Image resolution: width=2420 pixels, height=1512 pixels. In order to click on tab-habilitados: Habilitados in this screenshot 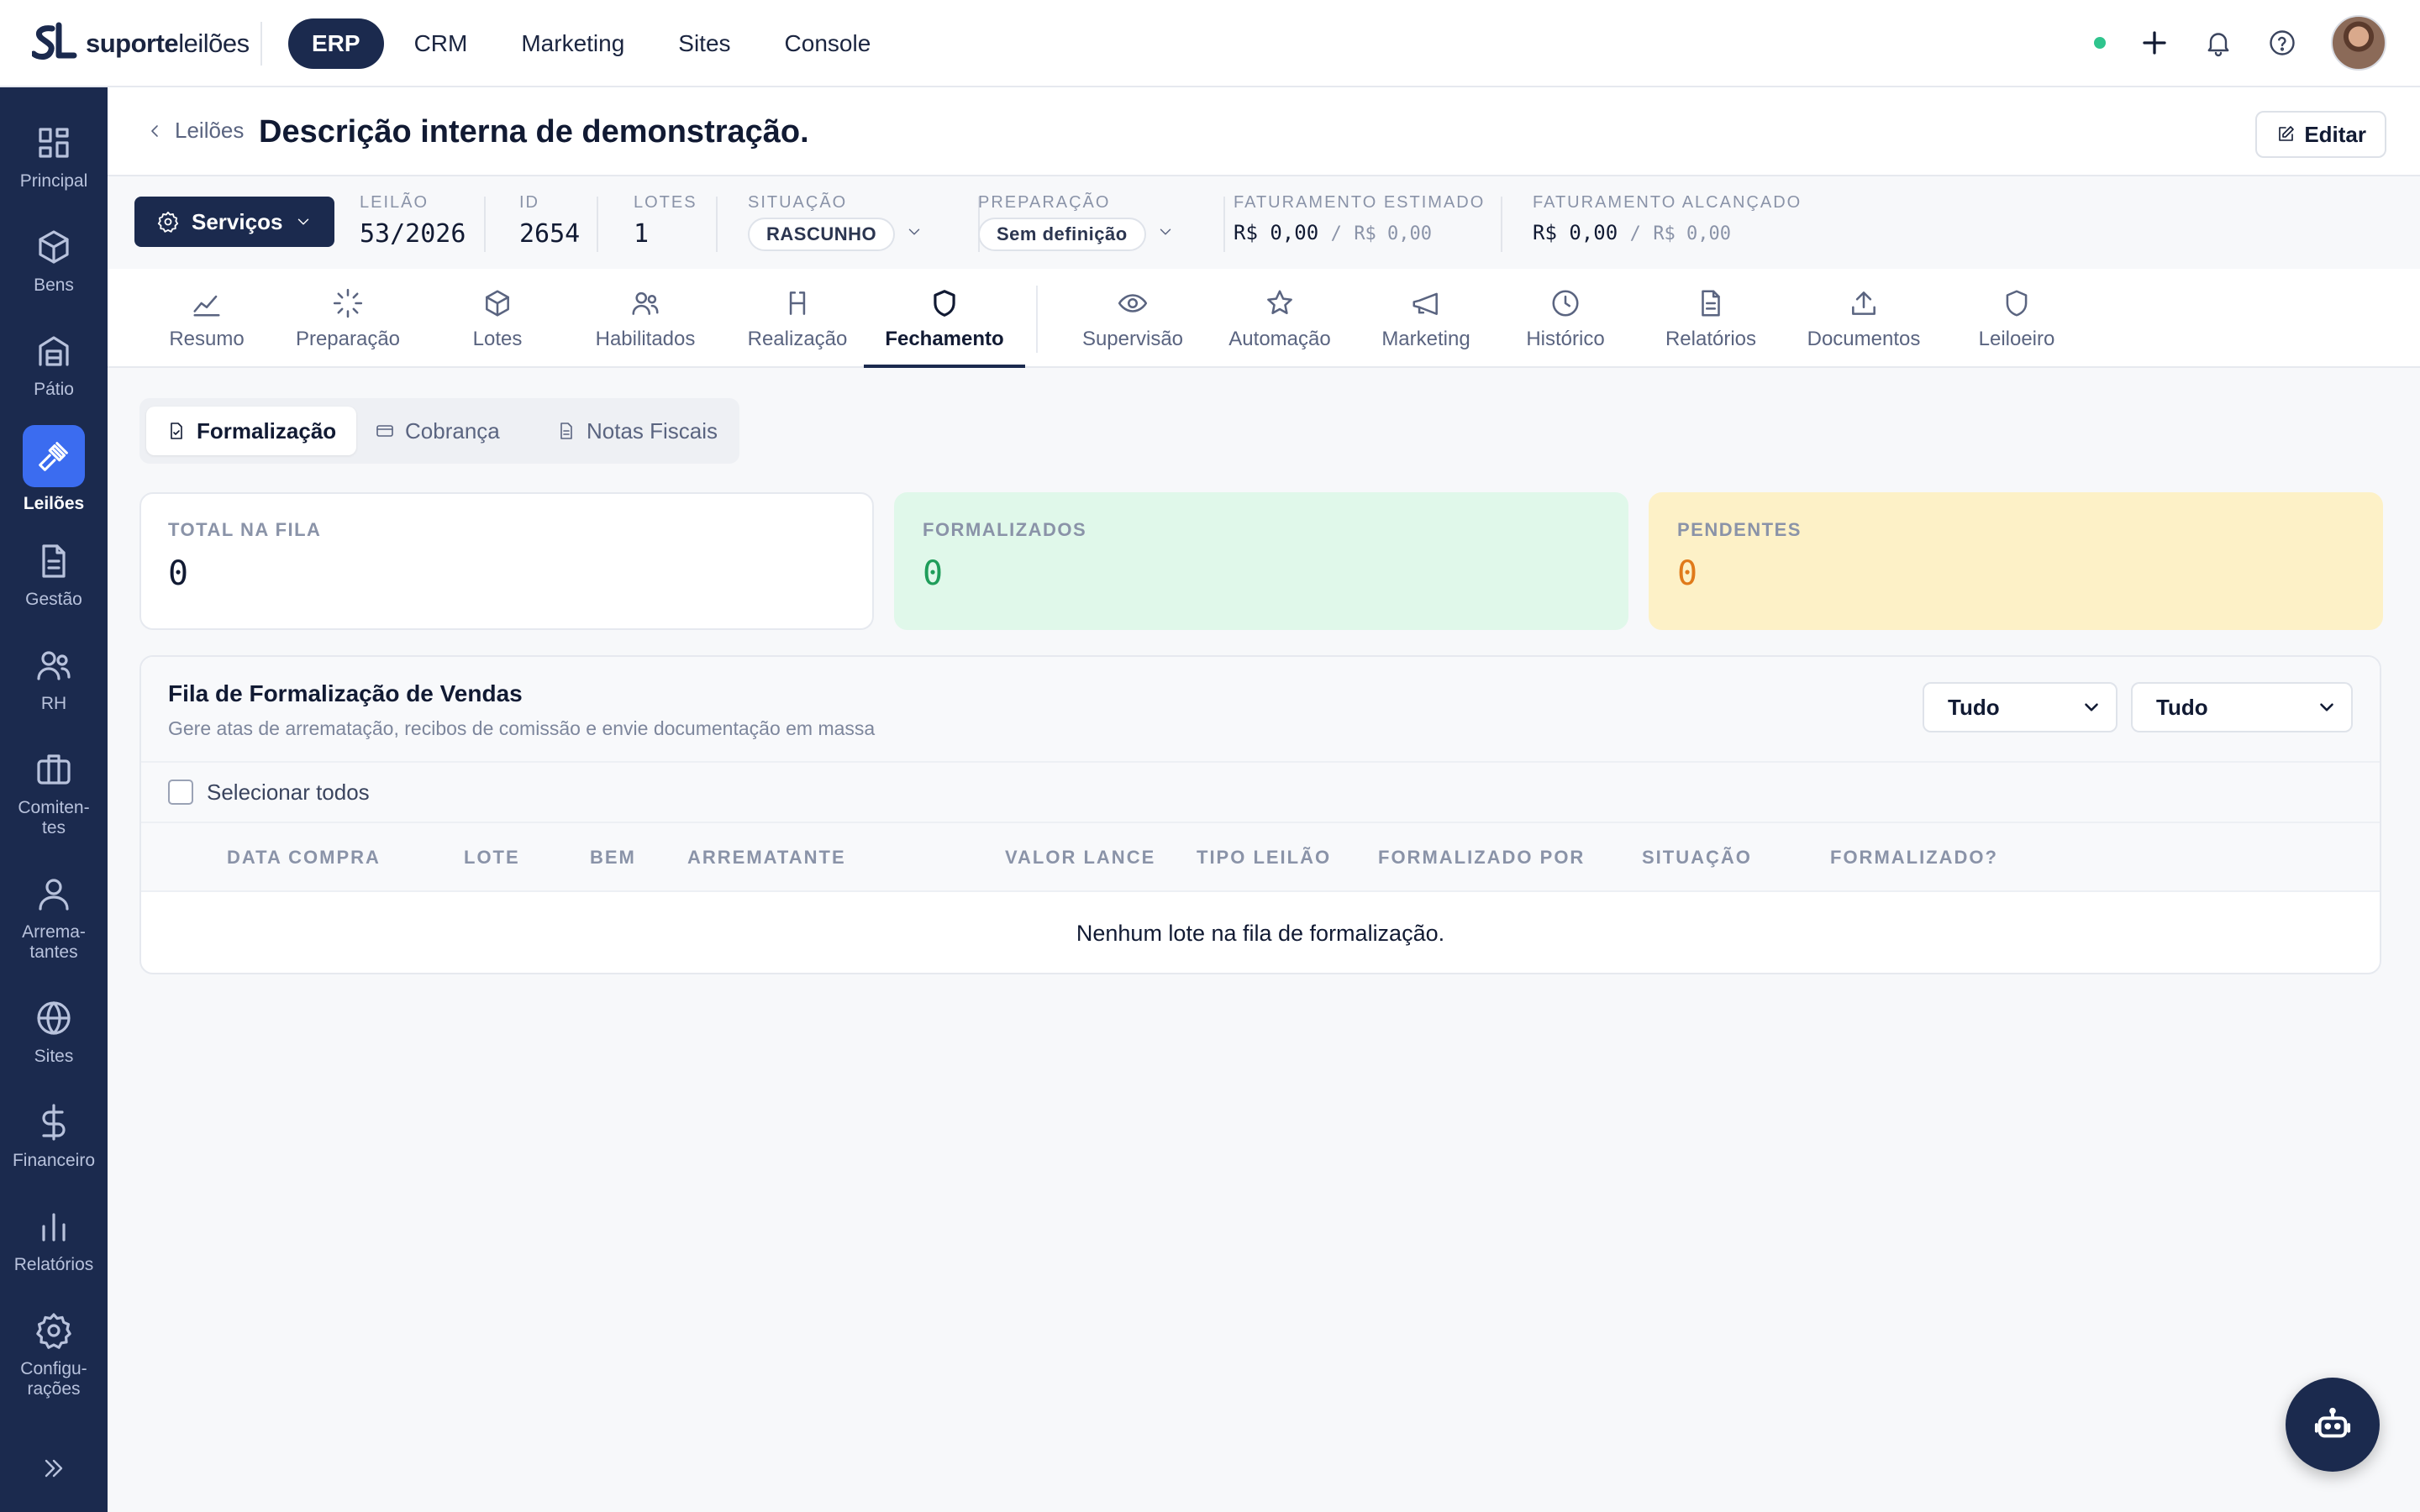, I will do `click(645, 323)`.